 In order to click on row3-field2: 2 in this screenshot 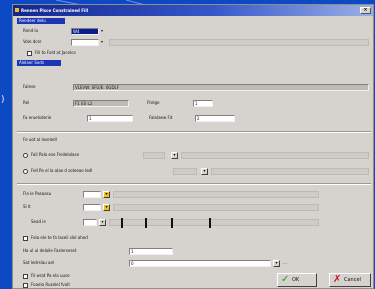, I will do `click(215, 118)`.